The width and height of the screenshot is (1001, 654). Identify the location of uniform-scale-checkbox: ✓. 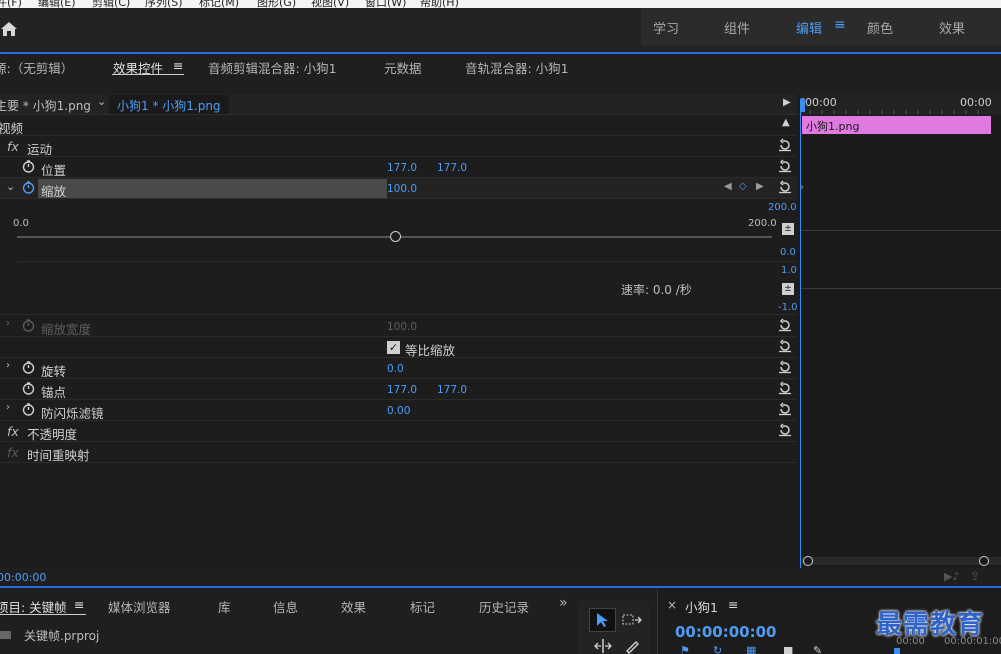
(393, 347).